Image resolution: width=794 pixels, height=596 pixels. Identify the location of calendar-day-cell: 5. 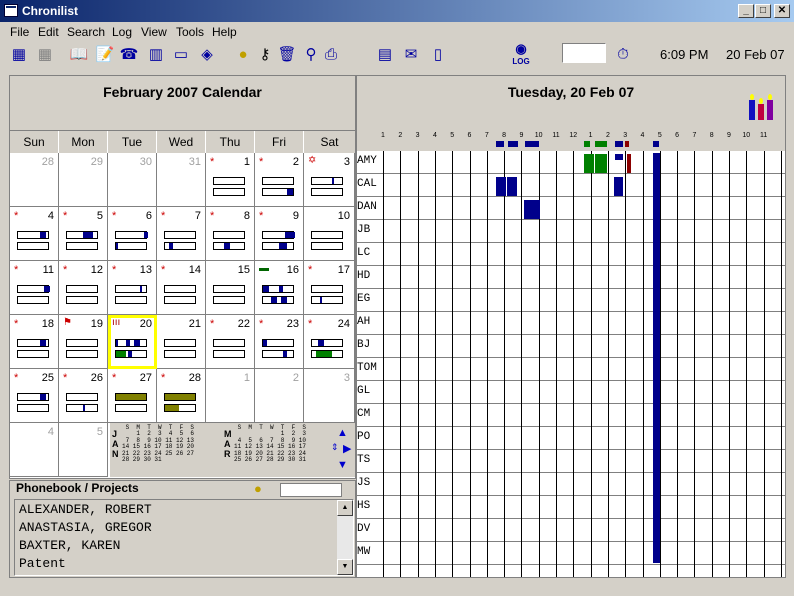
(83, 450).